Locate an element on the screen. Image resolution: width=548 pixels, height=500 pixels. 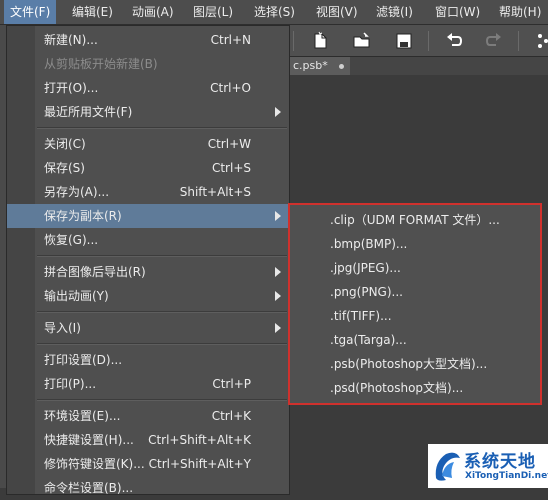
menu-item-print: 打印(P)... Ctrl+P is located at coordinates (148, 384).